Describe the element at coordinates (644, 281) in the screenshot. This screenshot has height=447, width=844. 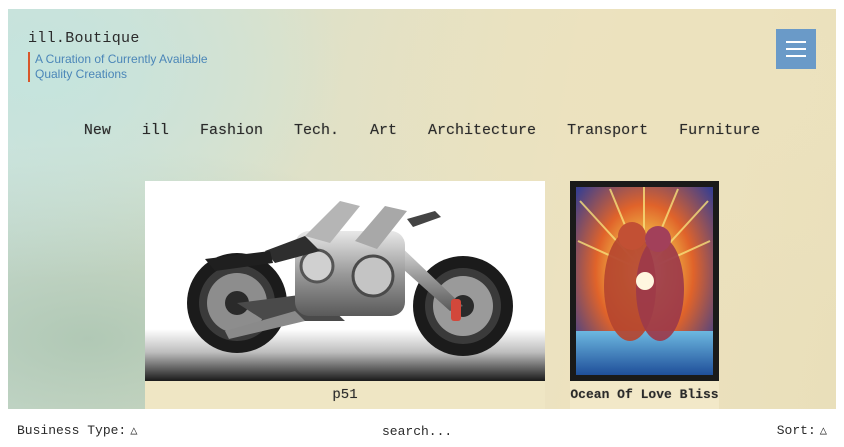
I see `psychedelic-painting` at that location.